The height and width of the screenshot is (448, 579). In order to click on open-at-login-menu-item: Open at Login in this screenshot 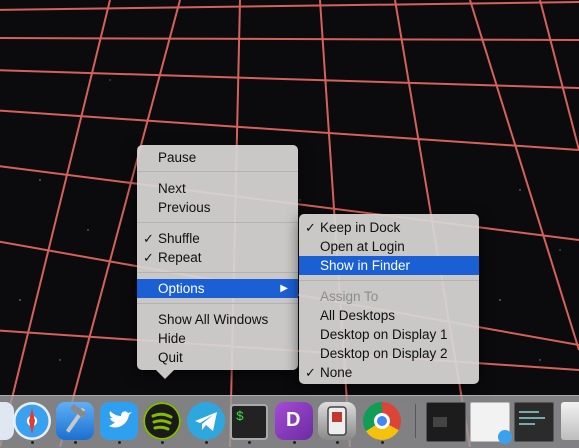, I will do `click(389, 246)`.